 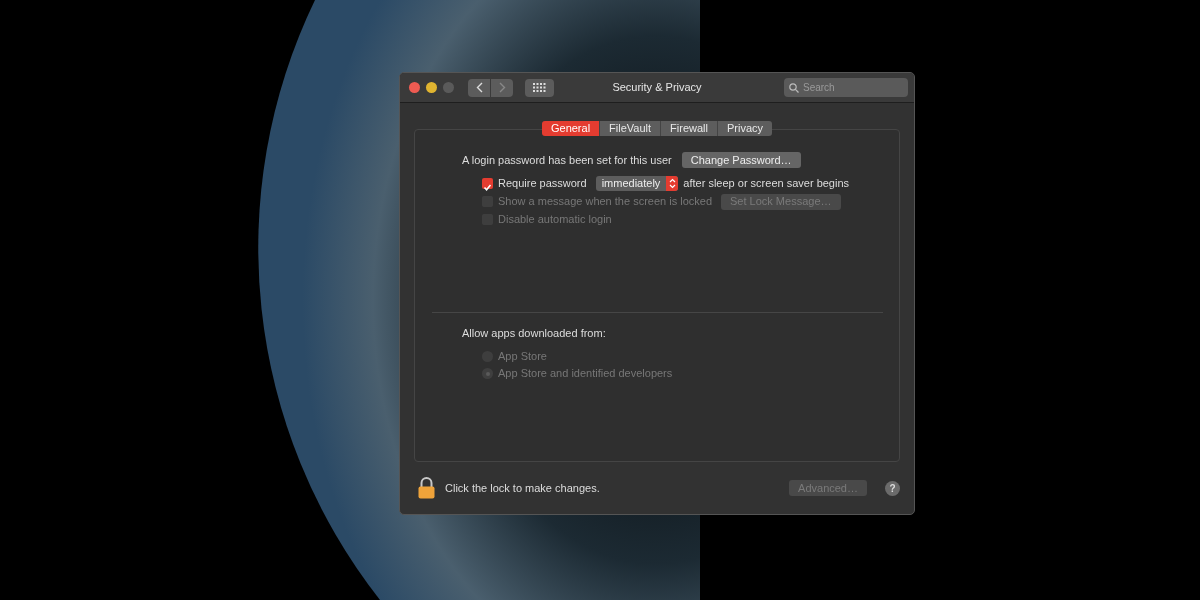 What do you see at coordinates (846, 87) in the screenshot?
I see `search-field: Search` at bounding box center [846, 87].